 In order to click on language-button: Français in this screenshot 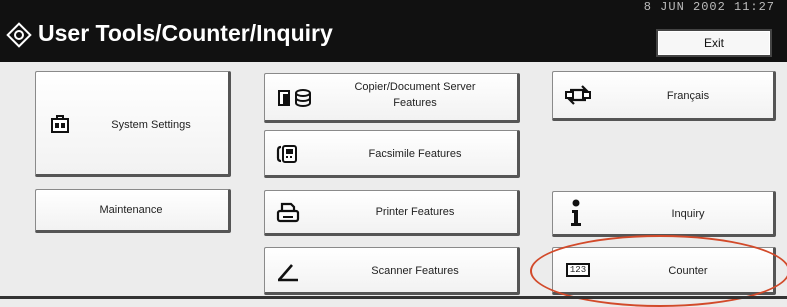, I will do `click(664, 96)`.